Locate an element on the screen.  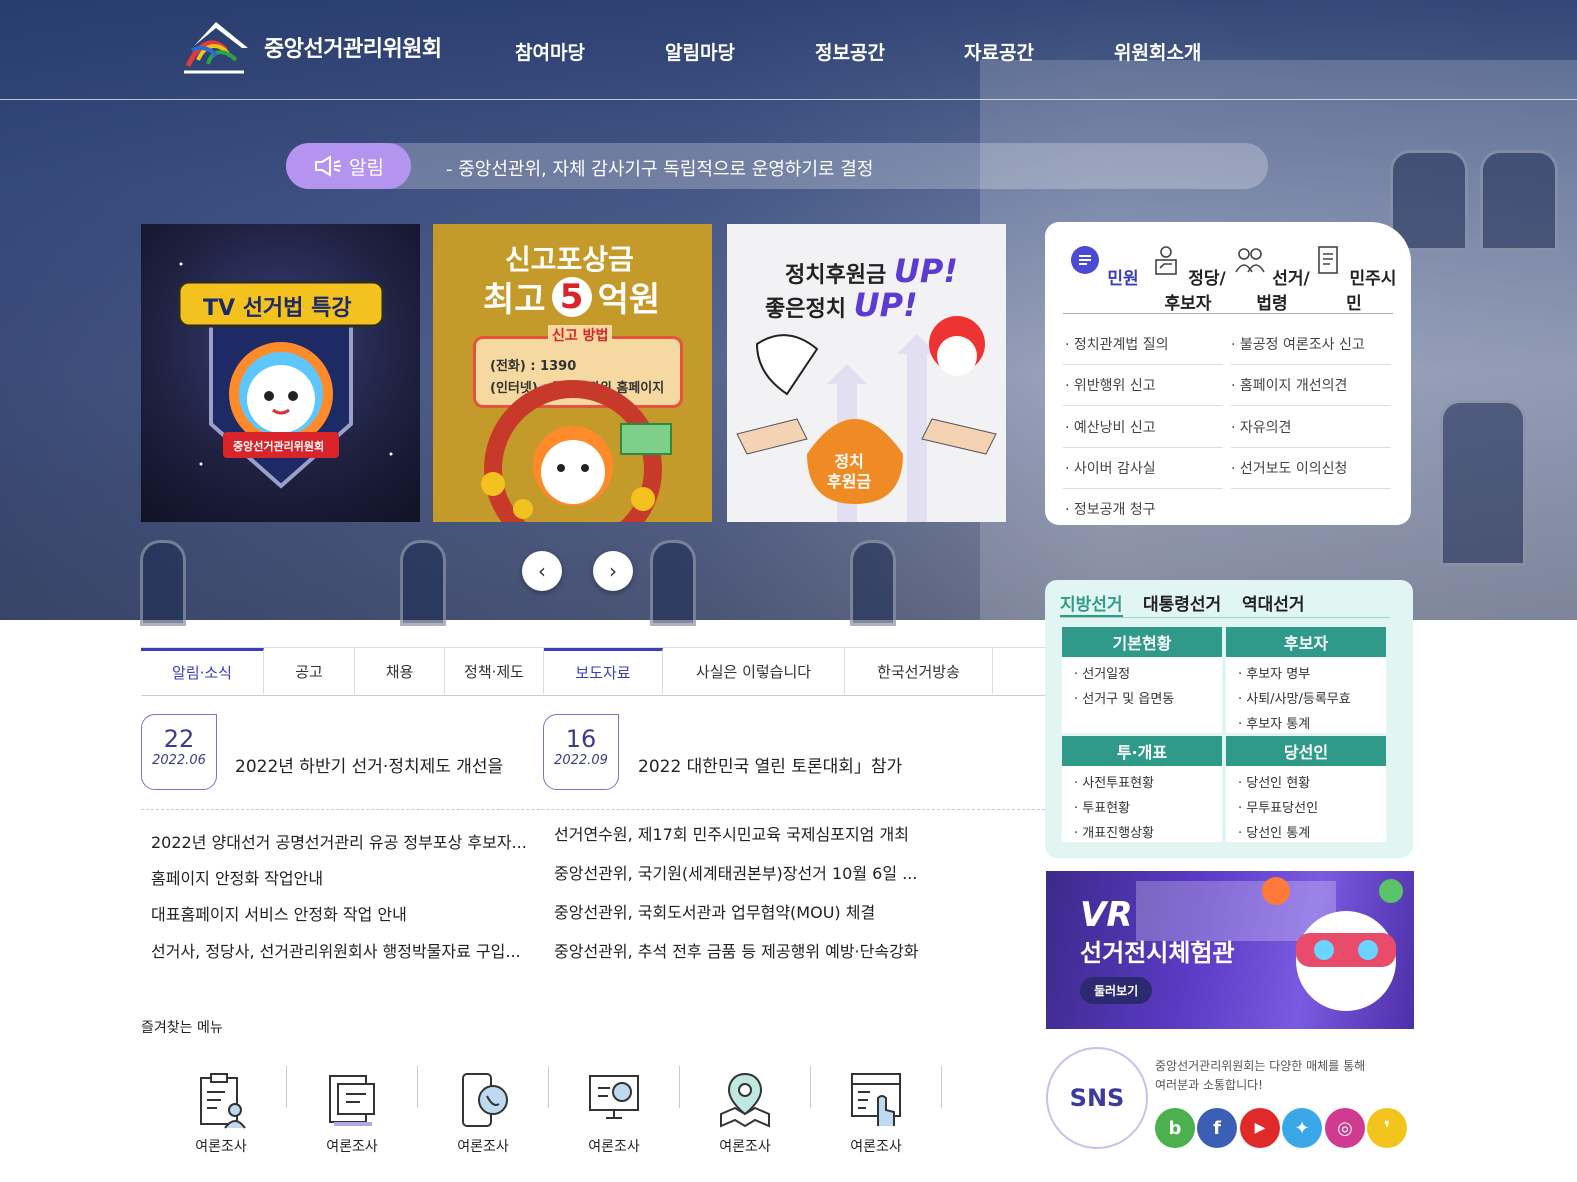
sns-badge: SNS is located at coordinates (1097, 1098).